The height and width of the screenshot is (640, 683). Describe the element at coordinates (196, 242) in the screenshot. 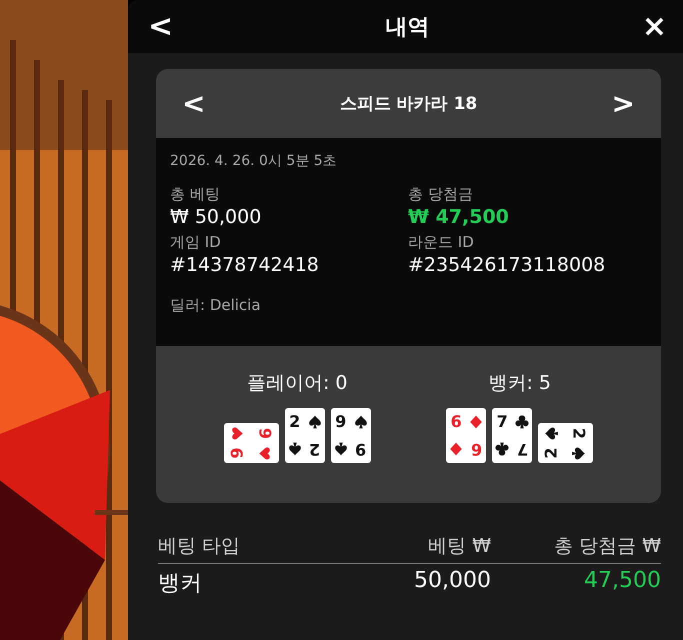

I see `field-label: 게임 ID` at that location.